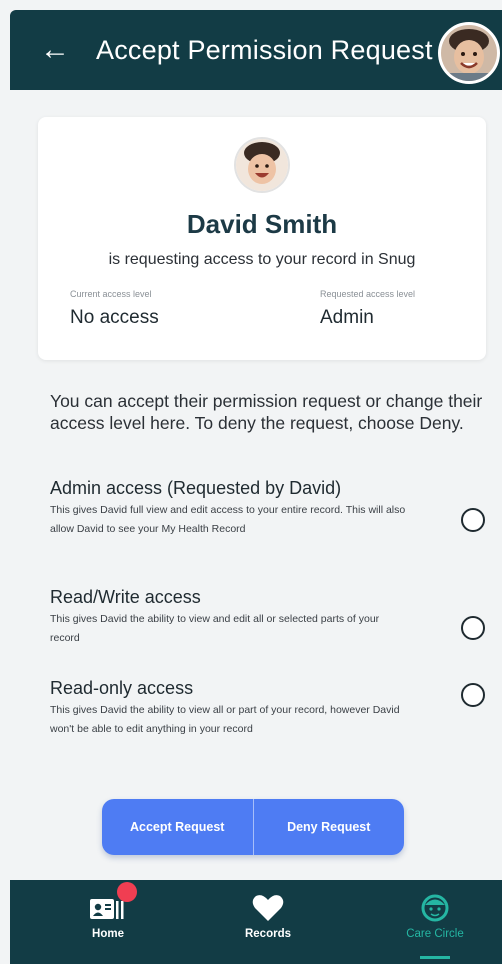  Describe the element at coordinates (262, 224) in the screenshot. I see `requester-name: David Smith` at that location.